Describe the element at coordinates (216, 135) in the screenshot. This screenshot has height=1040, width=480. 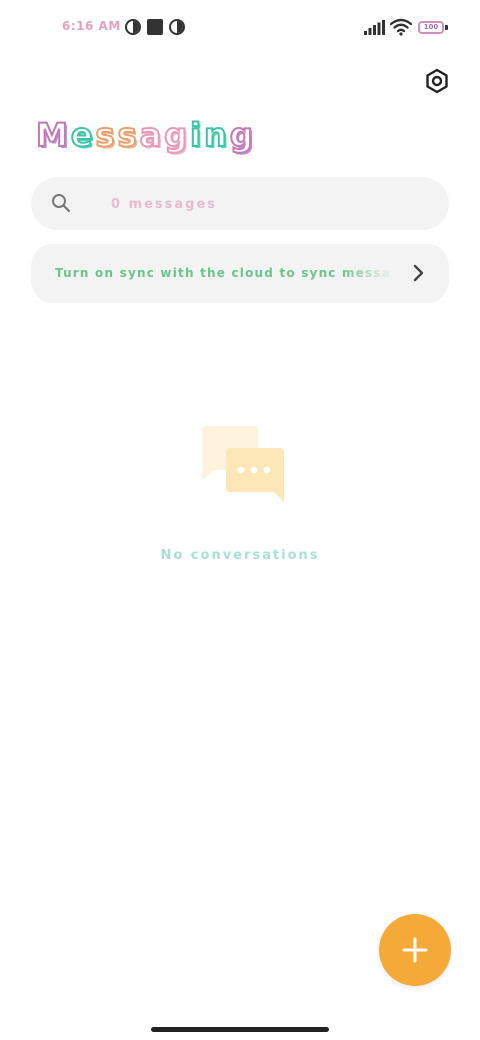
I see `title-letter: n` at that location.